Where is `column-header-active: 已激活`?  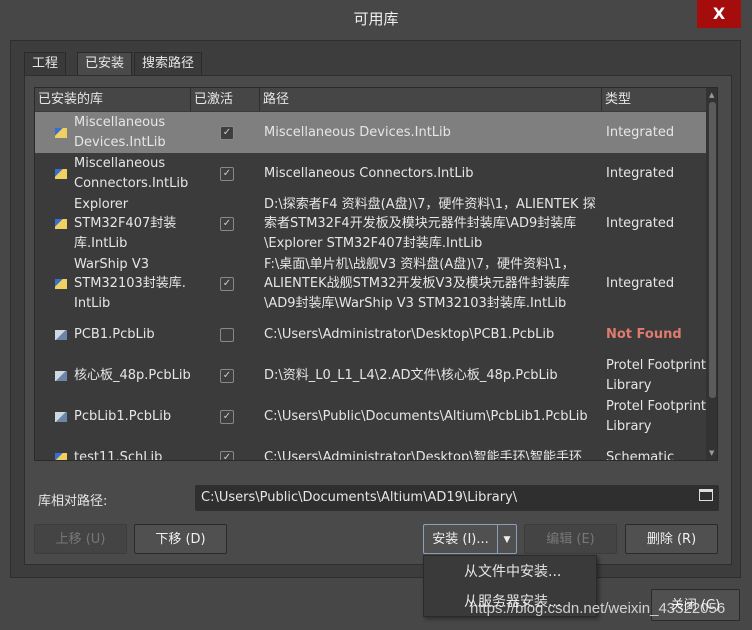
column-header-active: 已激活 is located at coordinates (225, 99).